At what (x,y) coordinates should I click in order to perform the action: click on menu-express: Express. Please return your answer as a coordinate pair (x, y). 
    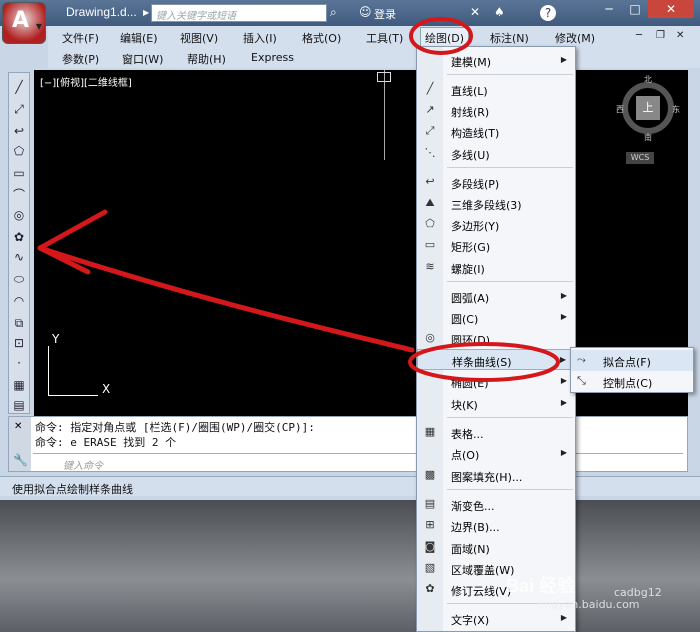
    Looking at the image, I should click on (272, 57).